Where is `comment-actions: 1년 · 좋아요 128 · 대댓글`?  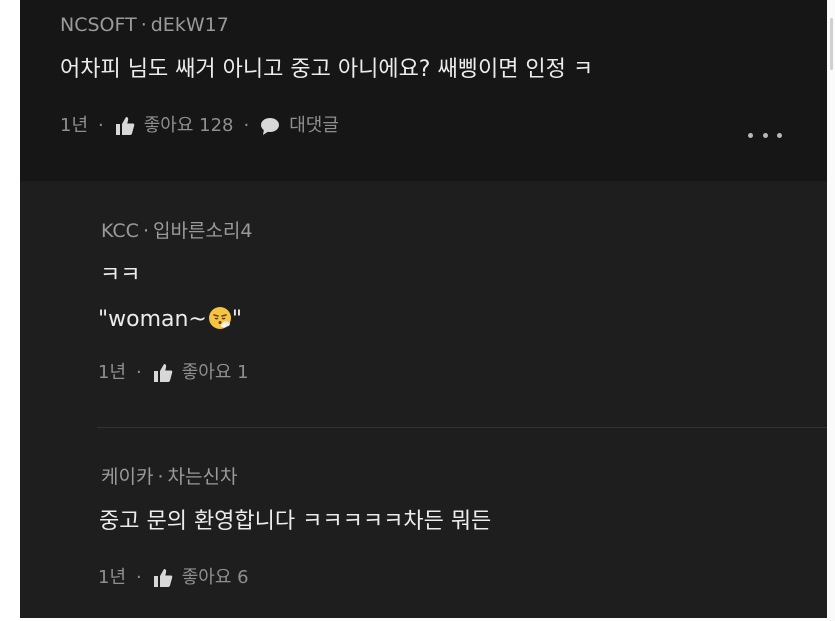 comment-actions: 1년 · 좋아요 128 · 대댓글 is located at coordinates (199, 126).